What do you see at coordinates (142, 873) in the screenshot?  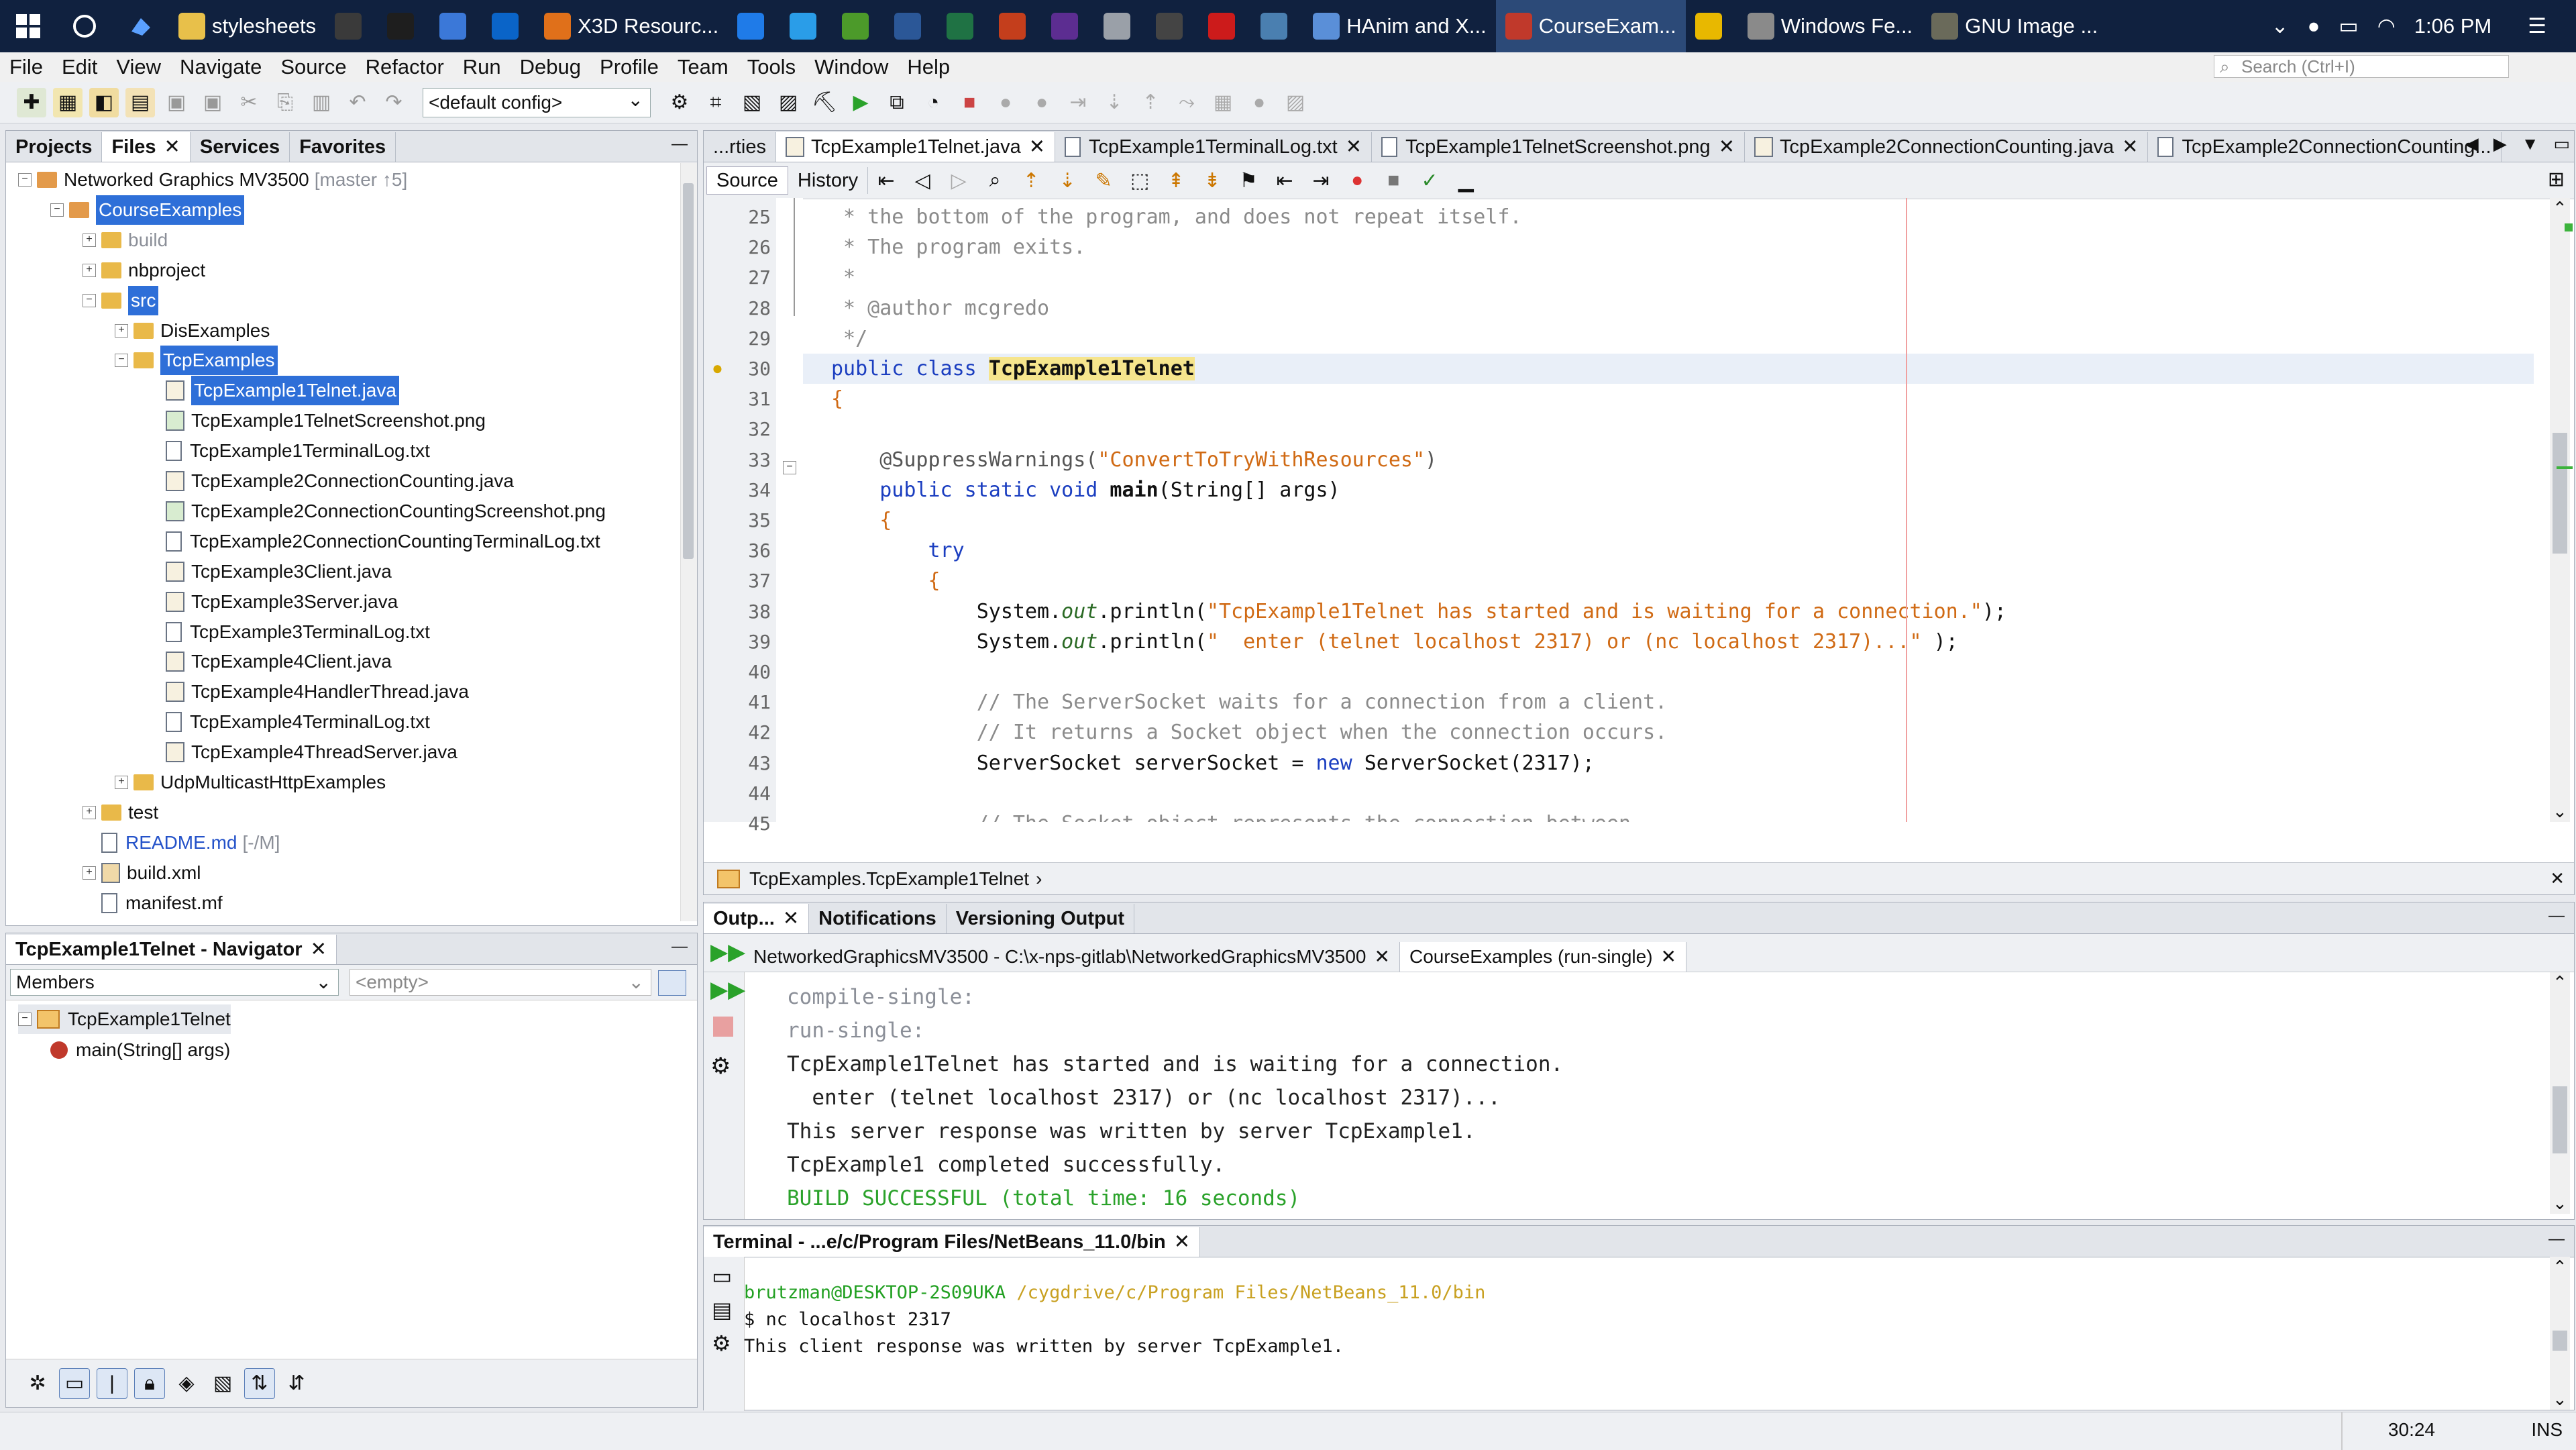 I see `tree-node: + build.xml` at bounding box center [142, 873].